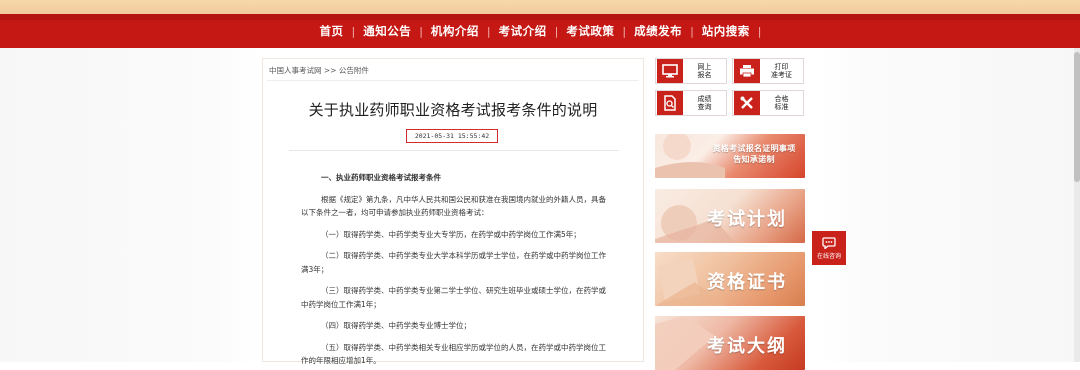  What do you see at coordinates (396, 325) in the screenshot?
I see `paragraph: （四）取得药学类、中药学类专业博士学位；` at bounding box center [396, 325].